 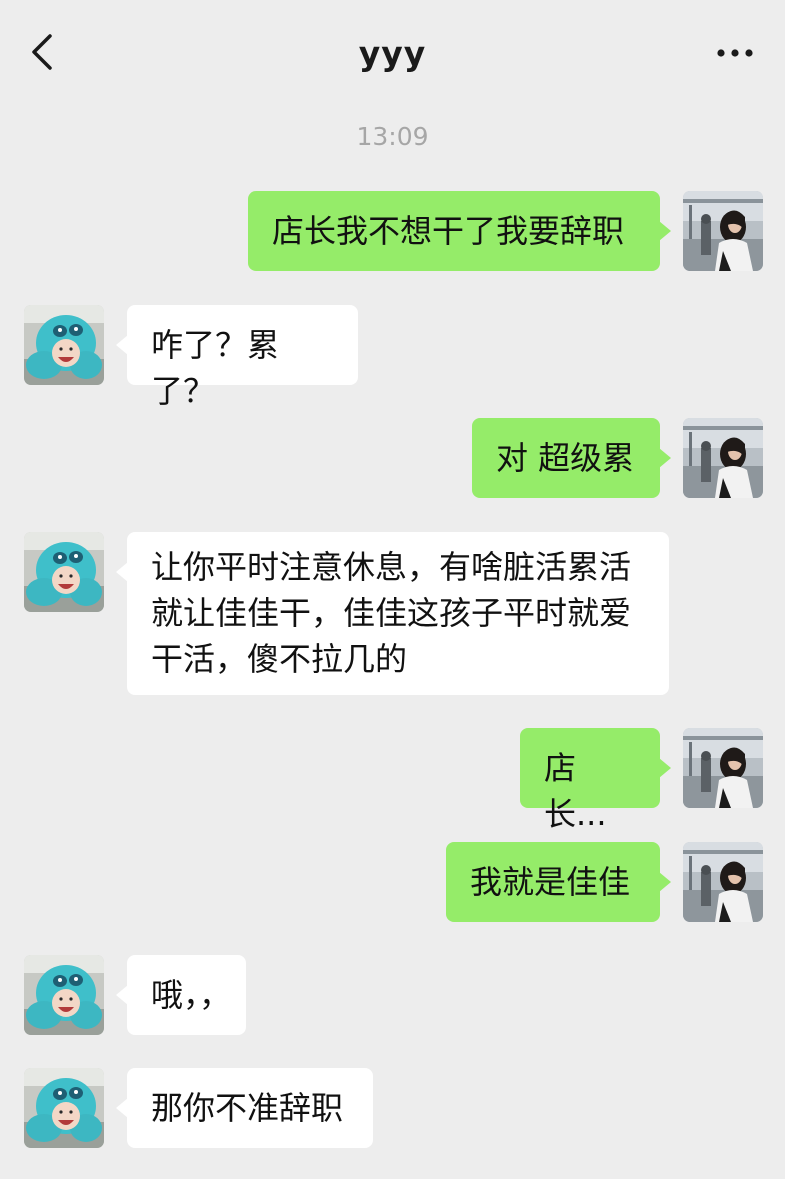 I want to click on message-row-sent: 对 超级累, so click(x=392, y=459).